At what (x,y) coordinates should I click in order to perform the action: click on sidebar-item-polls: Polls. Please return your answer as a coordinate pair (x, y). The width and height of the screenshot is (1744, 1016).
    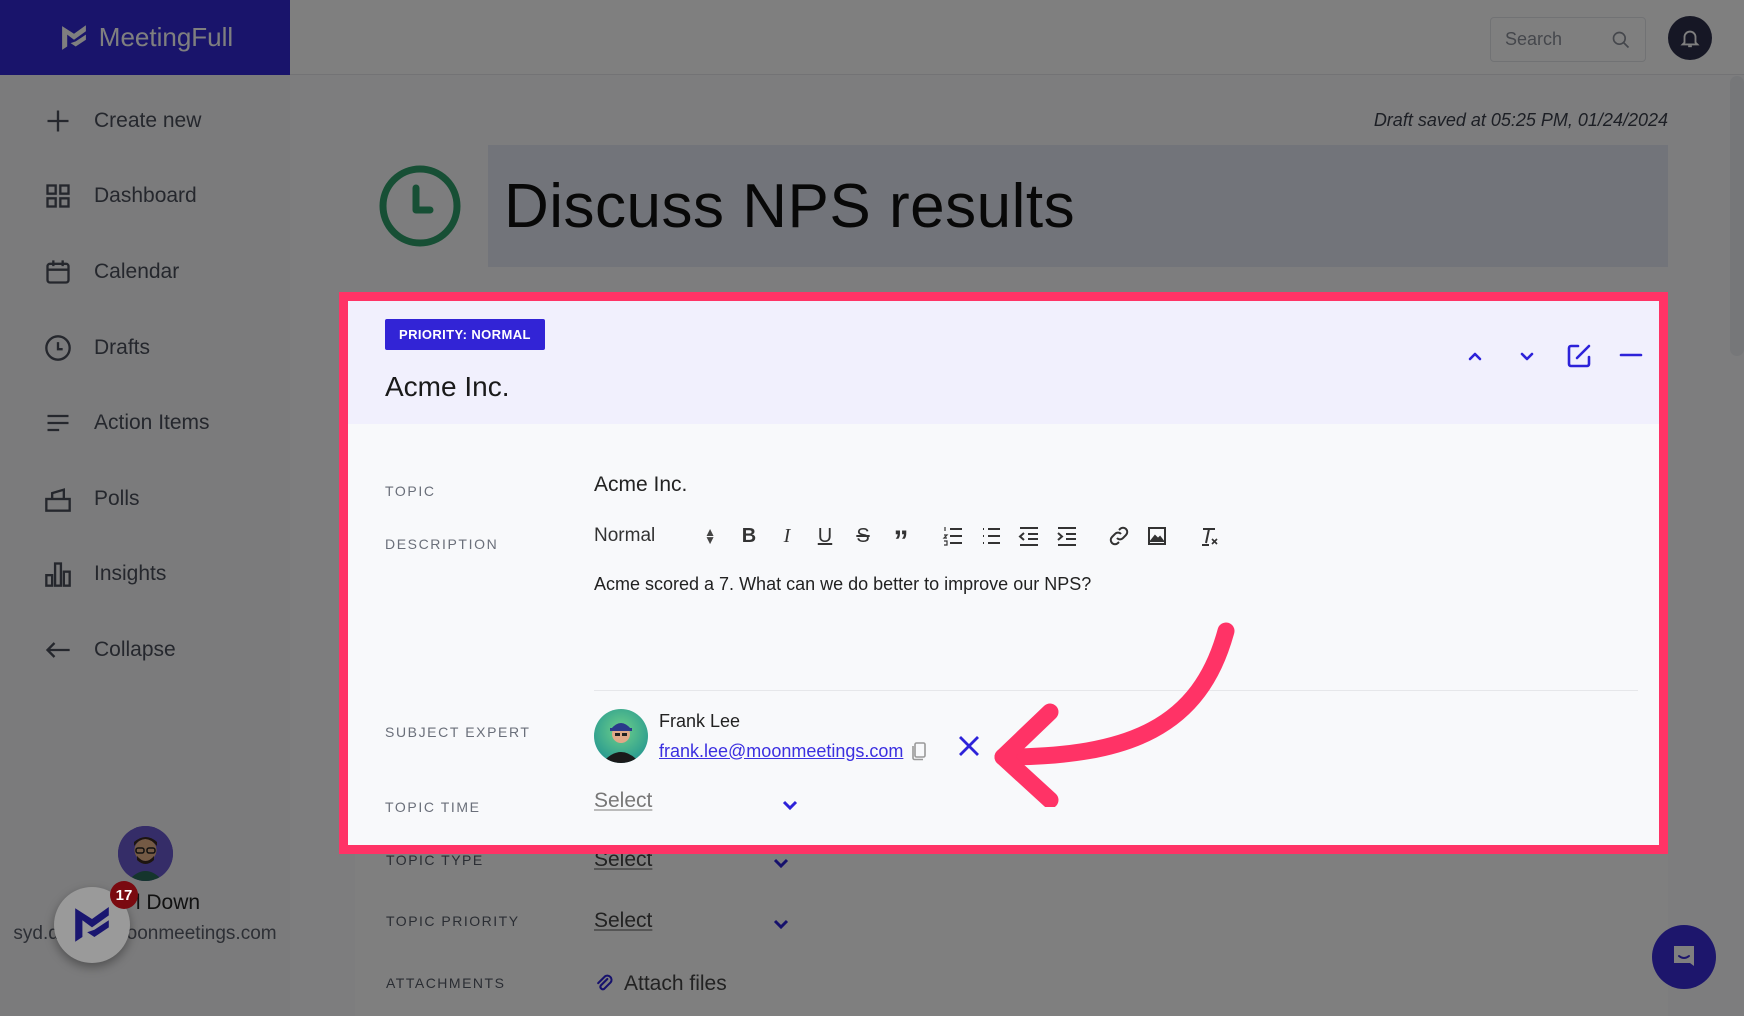
    Looking at the image, I should click on (145, 499).